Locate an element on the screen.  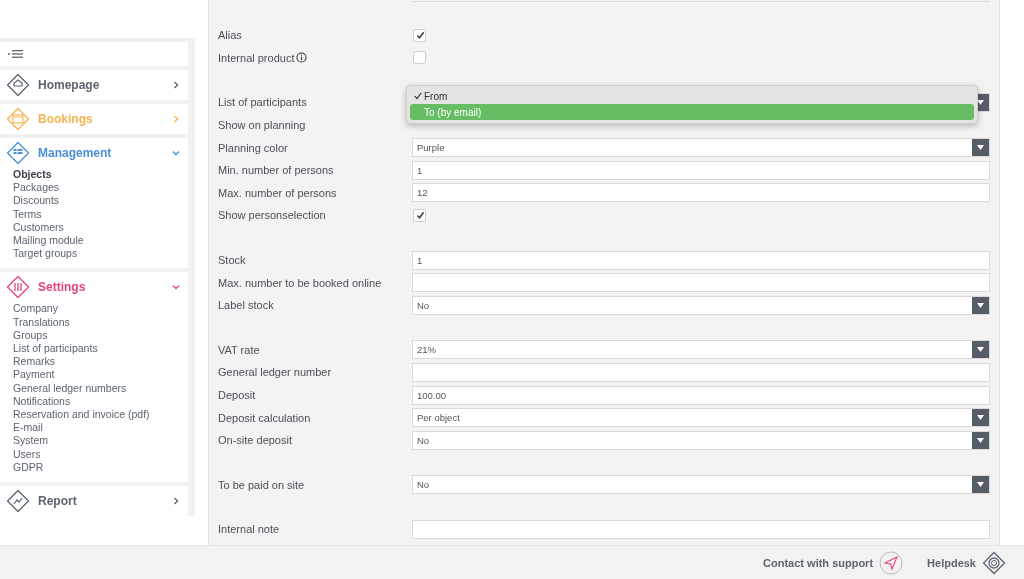
support-link: Contact with support is located at coordinates (833, 562).